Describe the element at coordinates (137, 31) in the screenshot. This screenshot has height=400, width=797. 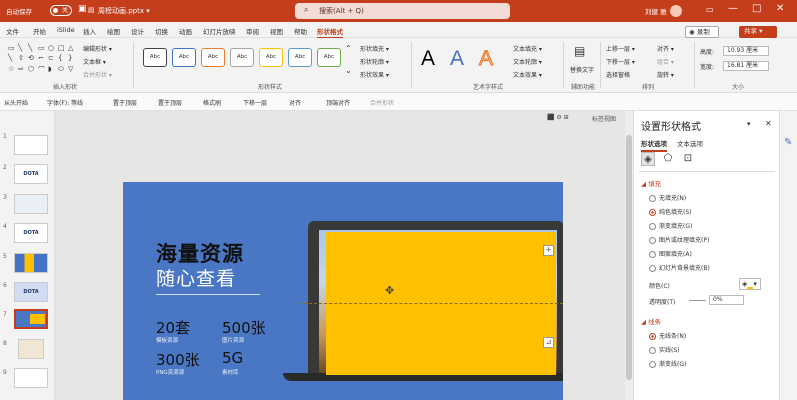
I see `tab-design: 设计` at that location.